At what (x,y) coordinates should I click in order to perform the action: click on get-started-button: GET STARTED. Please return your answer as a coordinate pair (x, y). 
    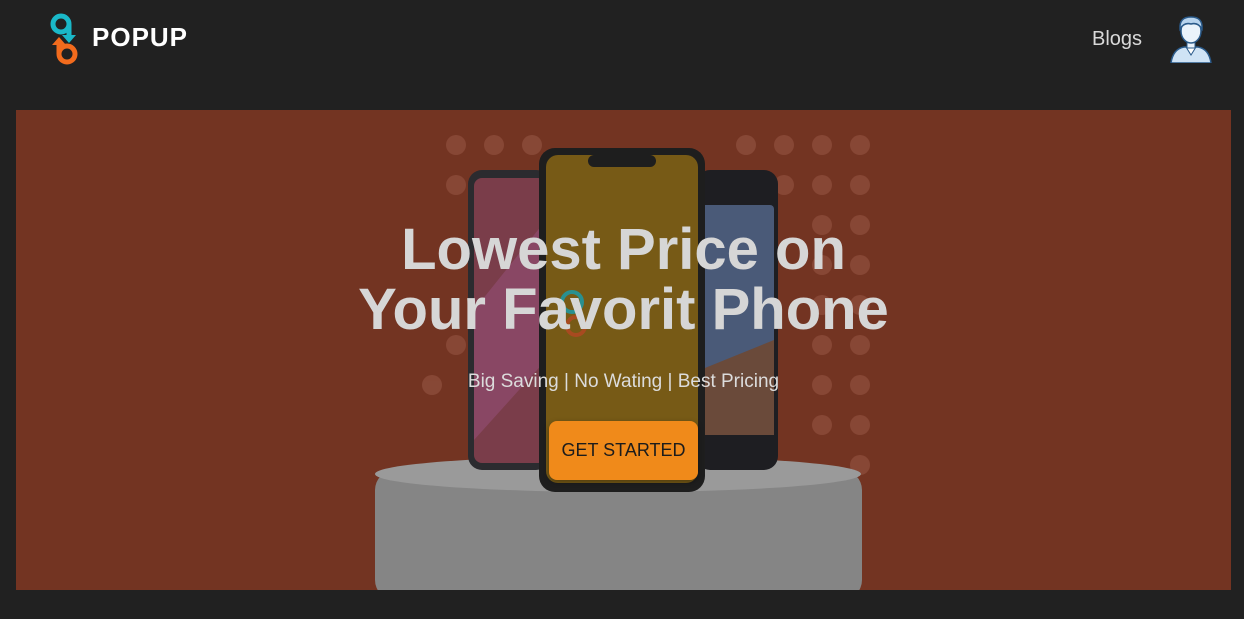
    Looking at the image, I should click on (623, 450).